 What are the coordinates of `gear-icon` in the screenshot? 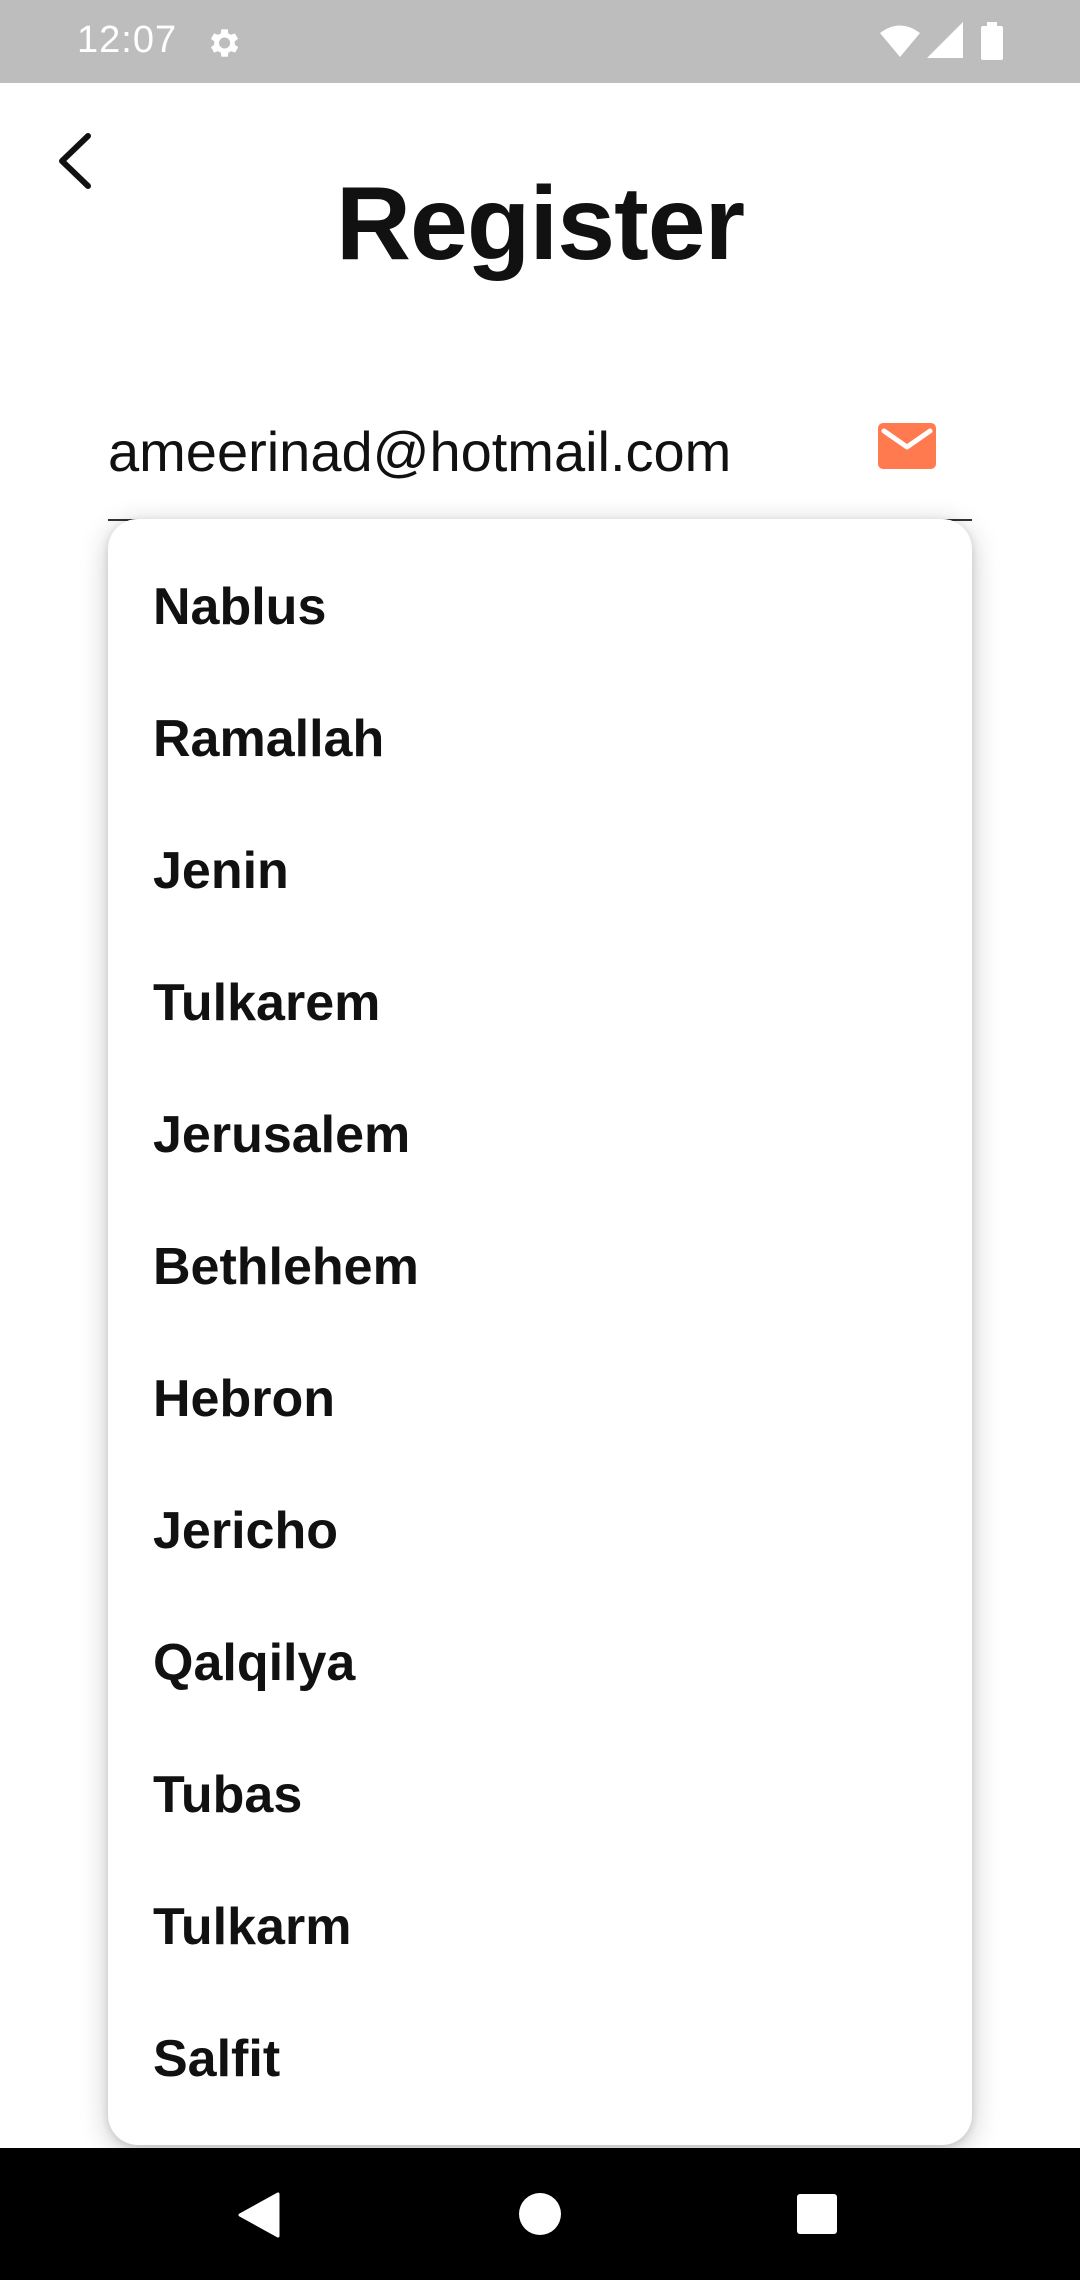 It's located at (224, 43).